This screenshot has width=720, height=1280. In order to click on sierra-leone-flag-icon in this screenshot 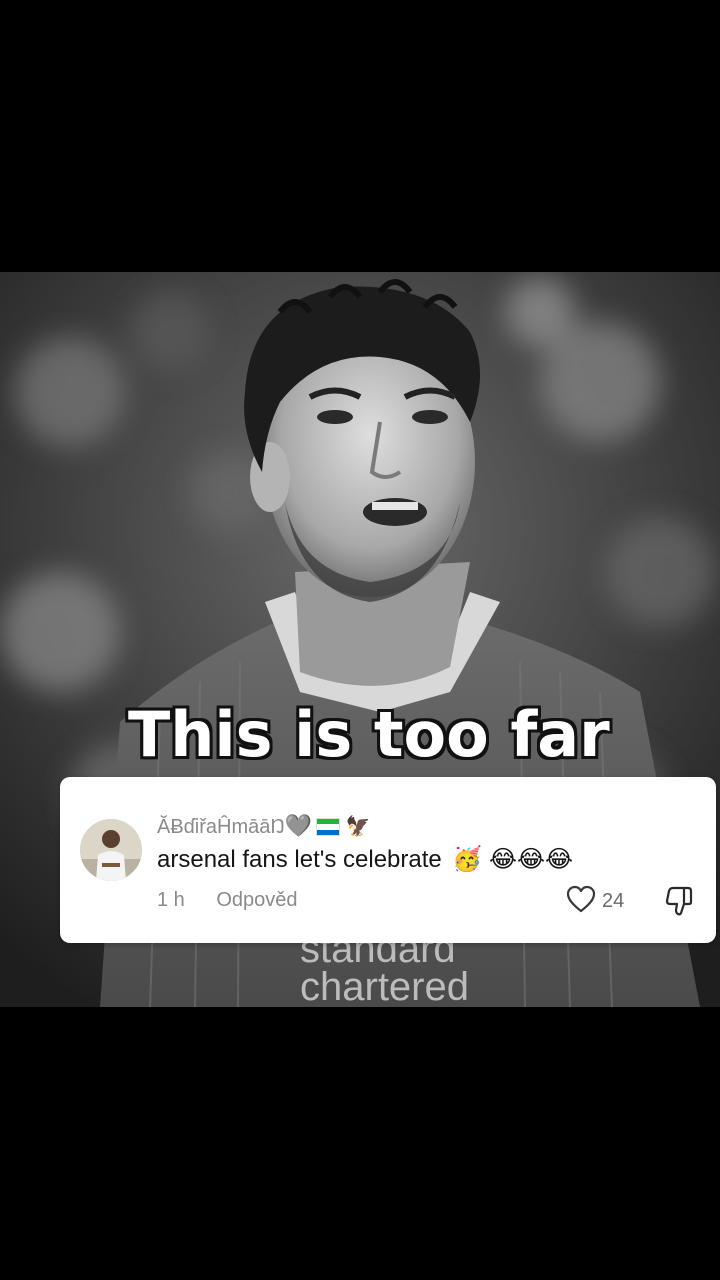, I will do `click(328, 830)`.